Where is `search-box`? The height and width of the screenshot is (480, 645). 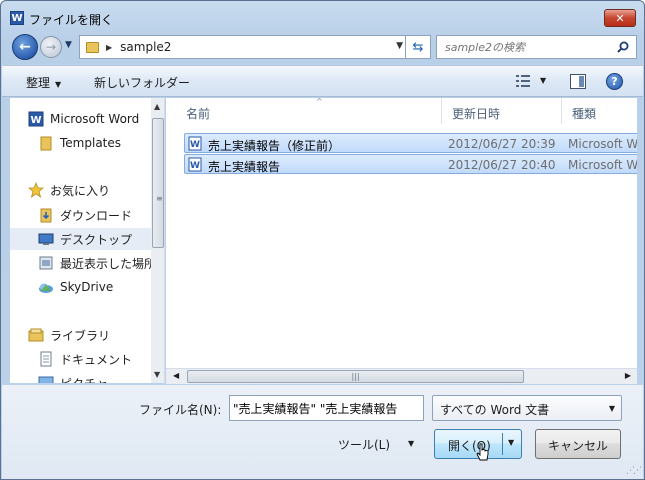 search-box is located at coordinates (536, 47).